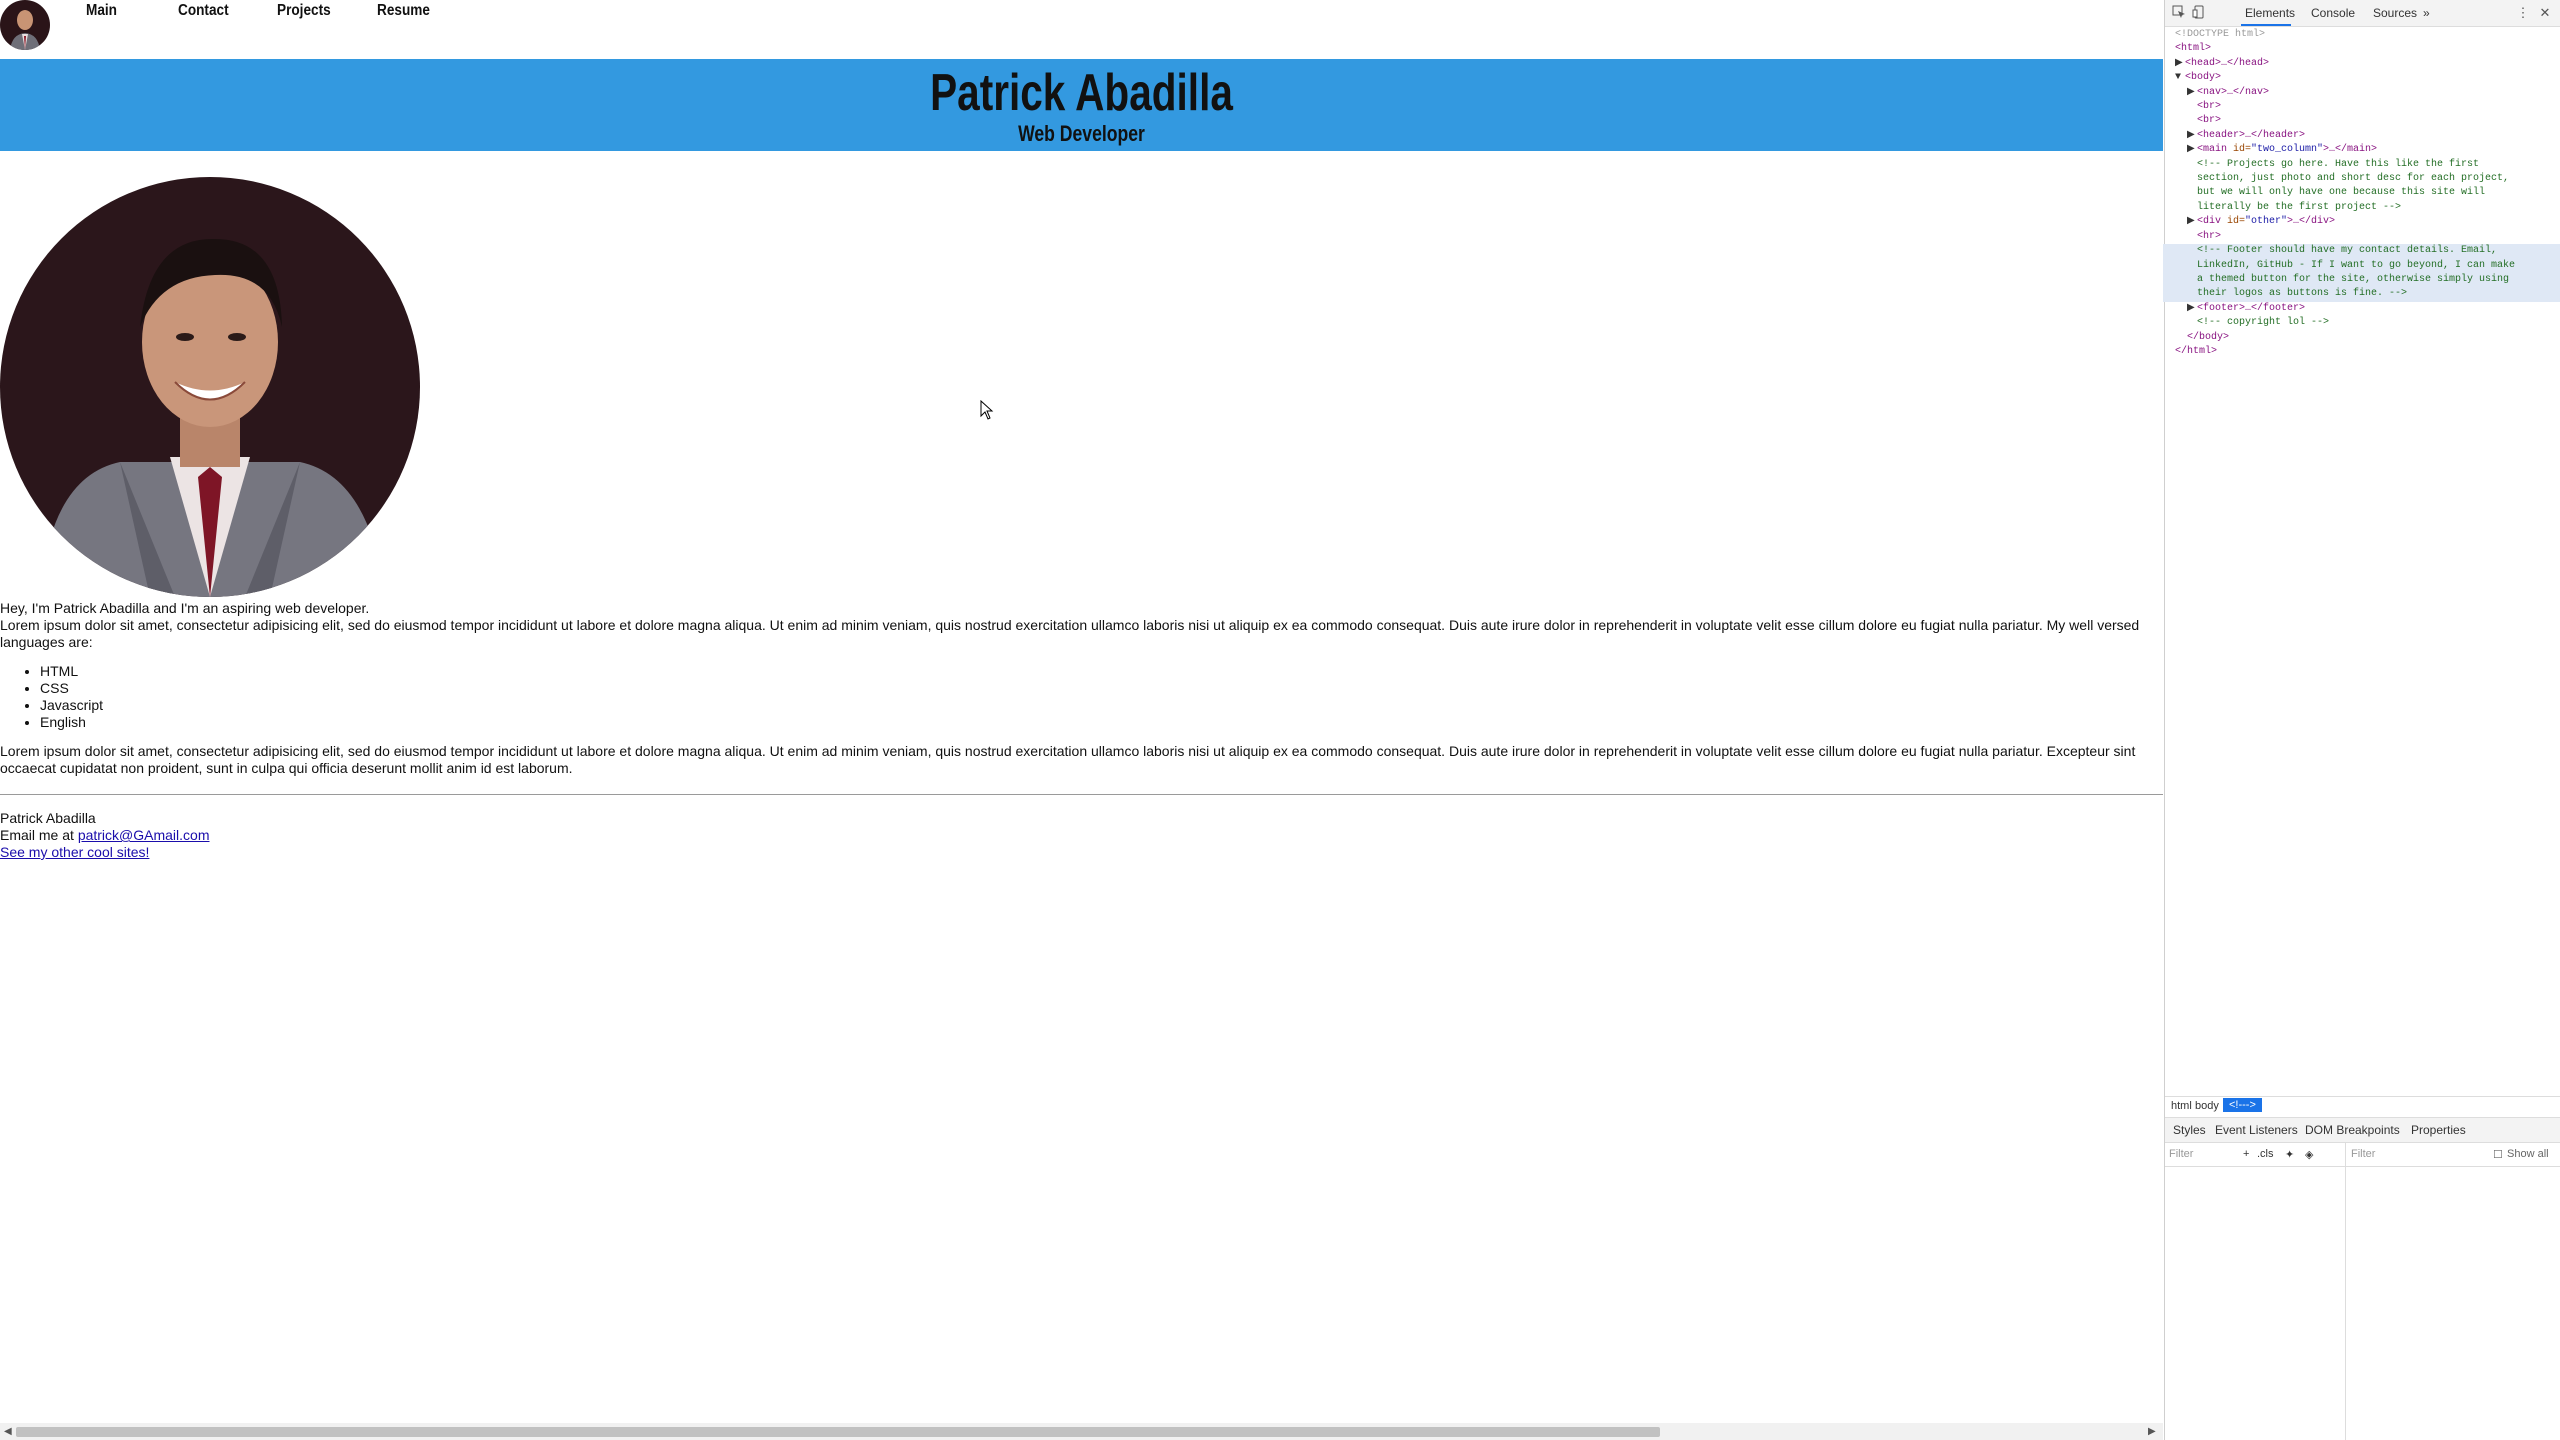 The height and width of the screenshot is (1440, 2560). I want to click on nav-link-contact: Contact, so click(203, 11).